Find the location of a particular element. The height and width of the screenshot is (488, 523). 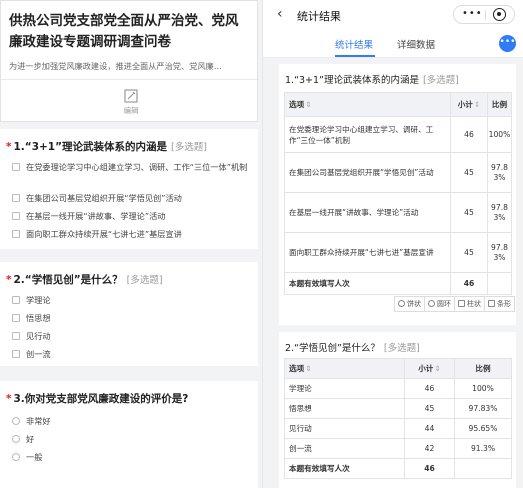

q2-option-3-label: 见行动 is located at coordinates (38, 336).